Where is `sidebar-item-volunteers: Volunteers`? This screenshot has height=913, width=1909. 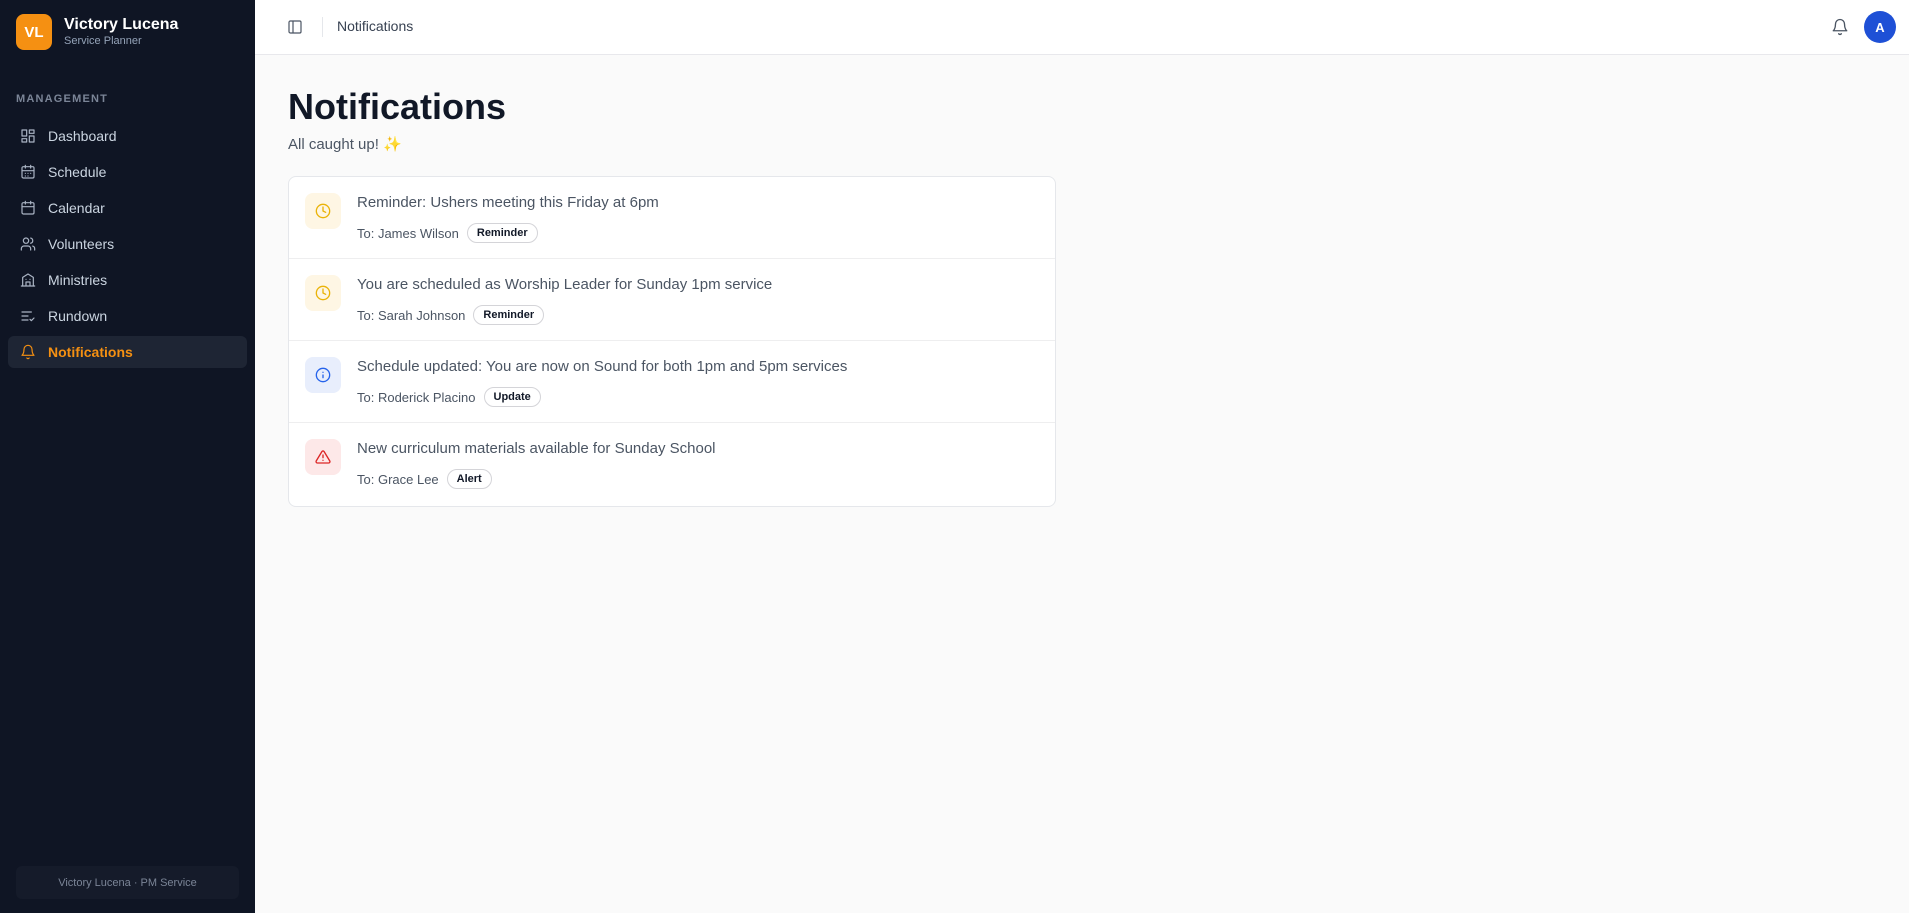
sidebar-item-volunteers: Volunteers is located at coordinates (127, 244).